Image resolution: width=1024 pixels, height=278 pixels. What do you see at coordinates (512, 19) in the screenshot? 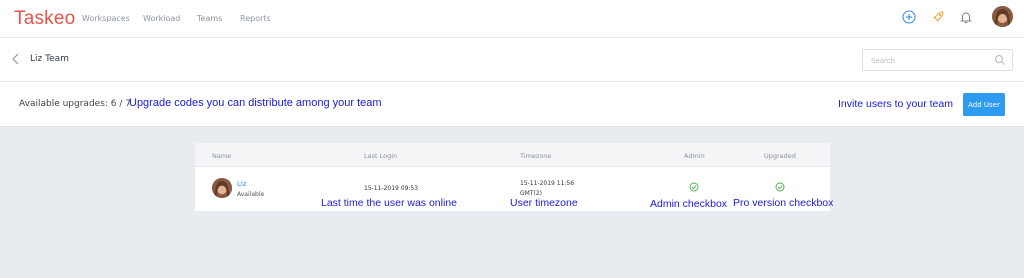
I see `top-navbar: Taskeo Workspaces Workload Teams Reports` at bounding box center [512, 19].